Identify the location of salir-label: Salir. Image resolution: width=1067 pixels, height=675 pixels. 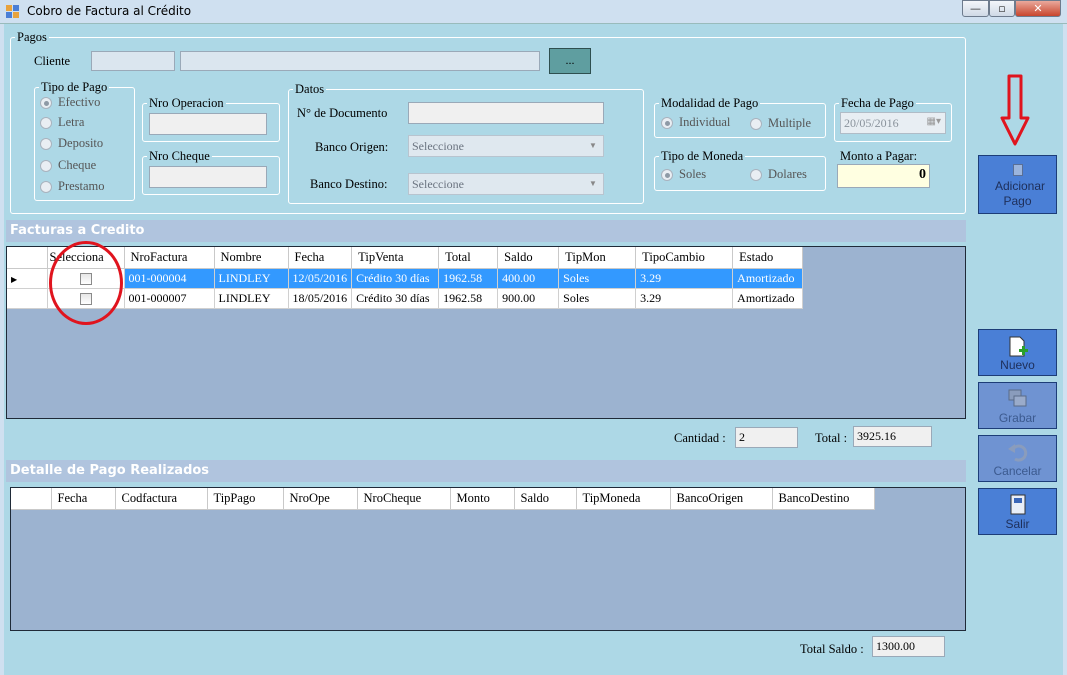
(1017, 524).